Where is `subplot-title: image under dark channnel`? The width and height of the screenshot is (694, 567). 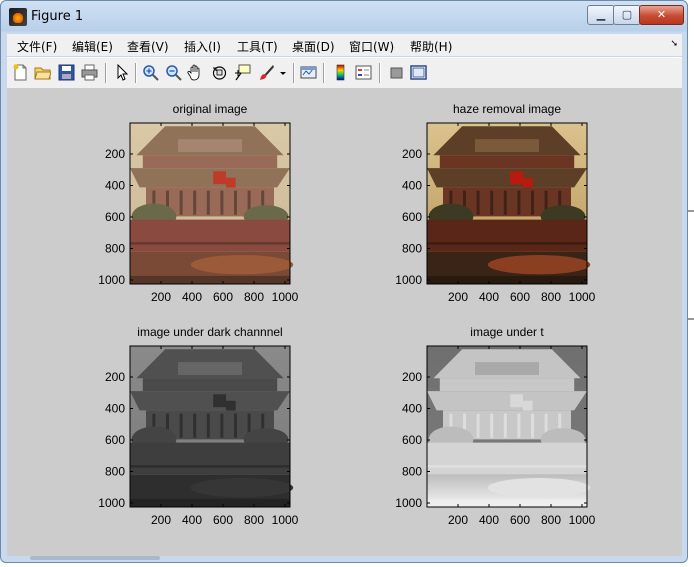
subplot-title: image under dark channnel is located at coordinates (209, 332).